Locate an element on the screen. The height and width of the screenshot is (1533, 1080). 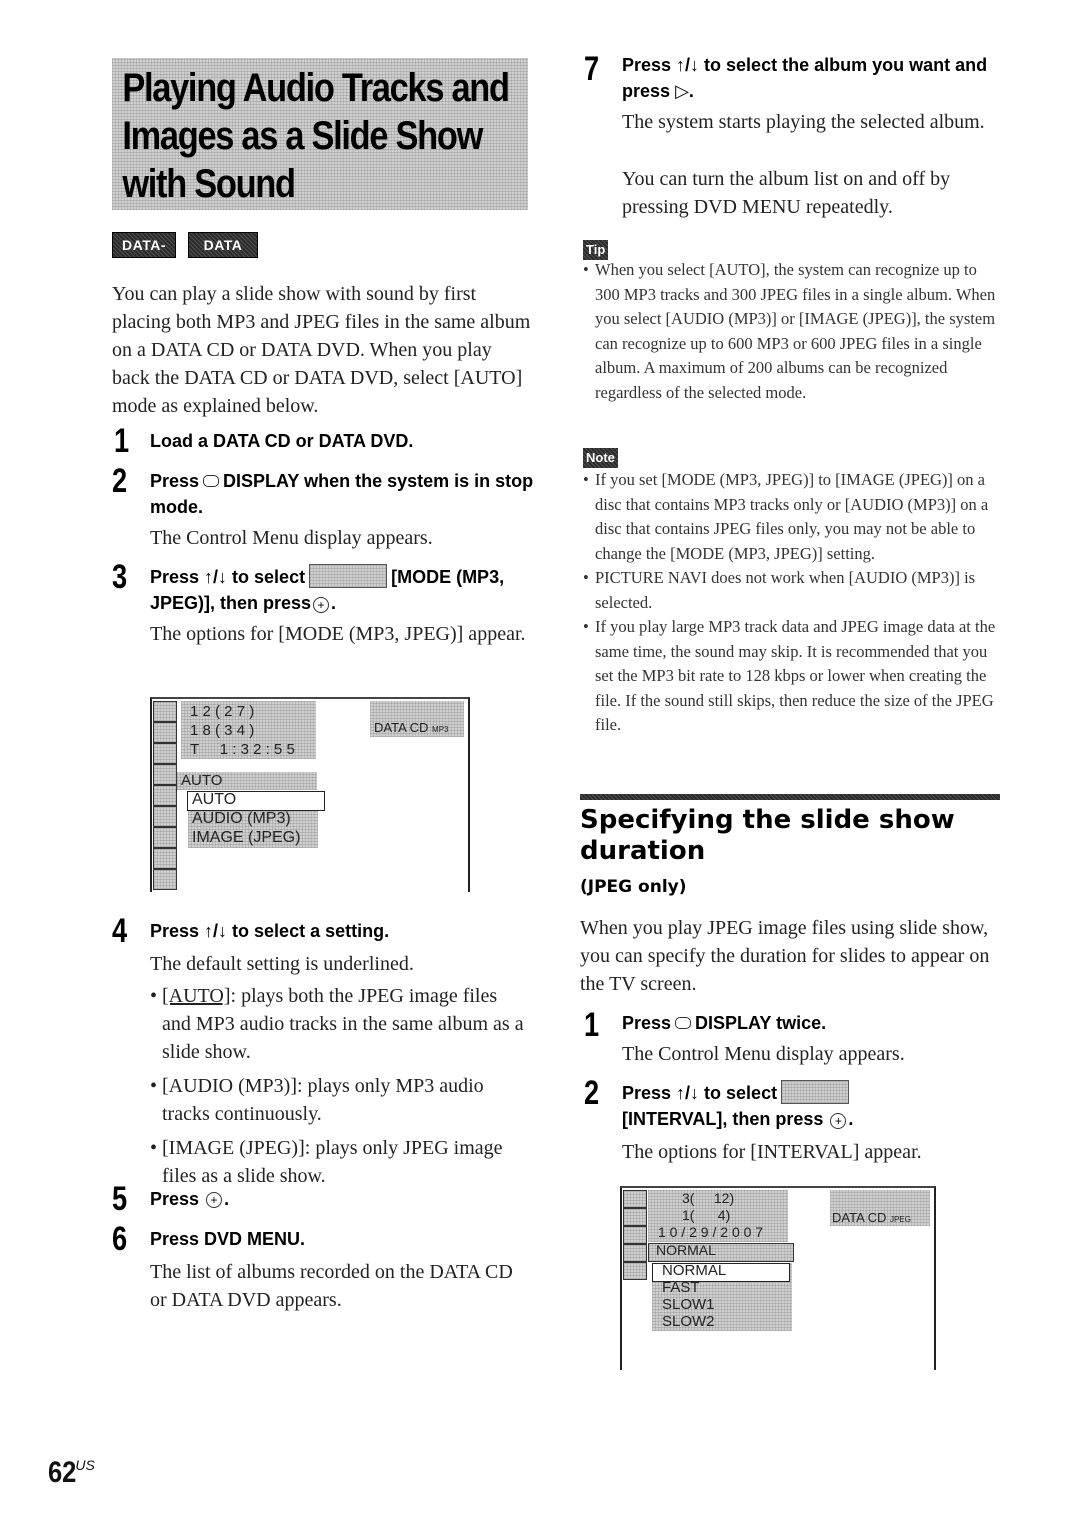
note-label: Note is located at coordinates (600, 458).